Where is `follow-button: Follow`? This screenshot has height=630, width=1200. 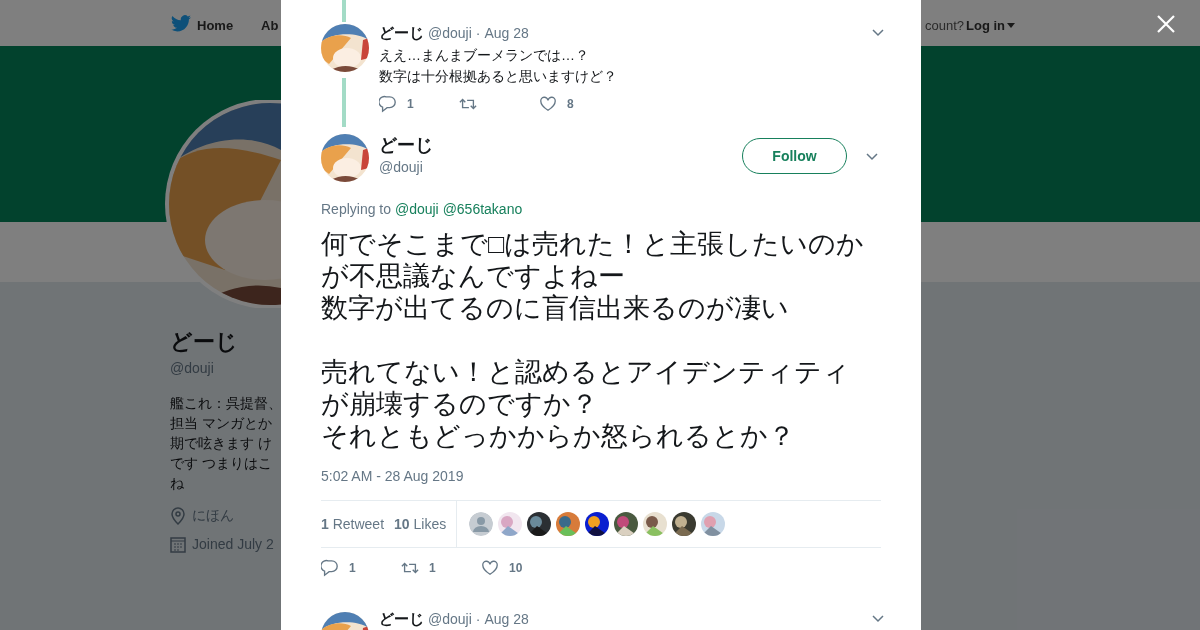
follow-button: Follow is located at coordinates (794, 156).